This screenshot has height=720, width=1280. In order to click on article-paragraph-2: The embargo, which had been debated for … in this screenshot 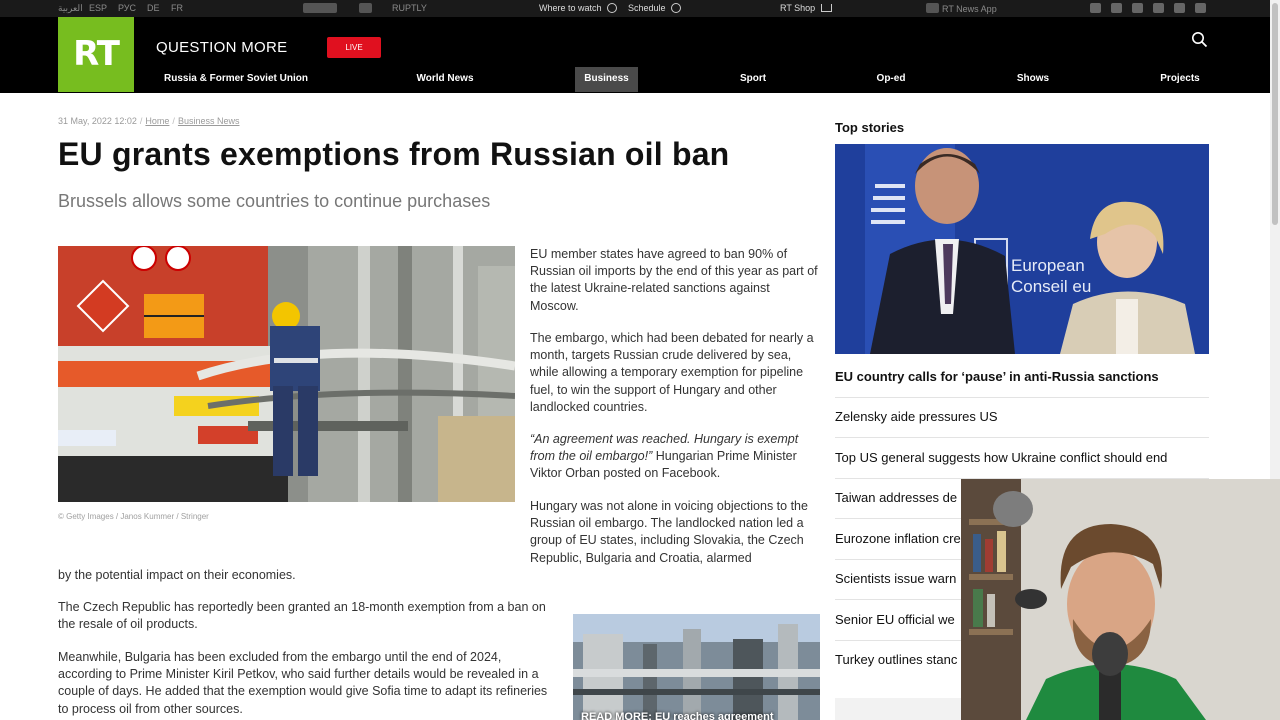, I will do `click(672, 372)`.